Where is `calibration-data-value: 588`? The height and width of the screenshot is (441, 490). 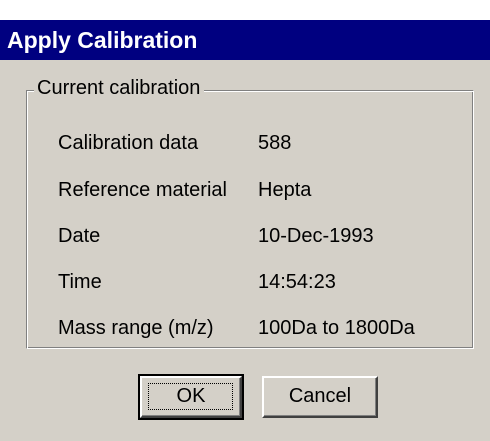 calibration-data-value: 588 is located at coordinates (275, 143).